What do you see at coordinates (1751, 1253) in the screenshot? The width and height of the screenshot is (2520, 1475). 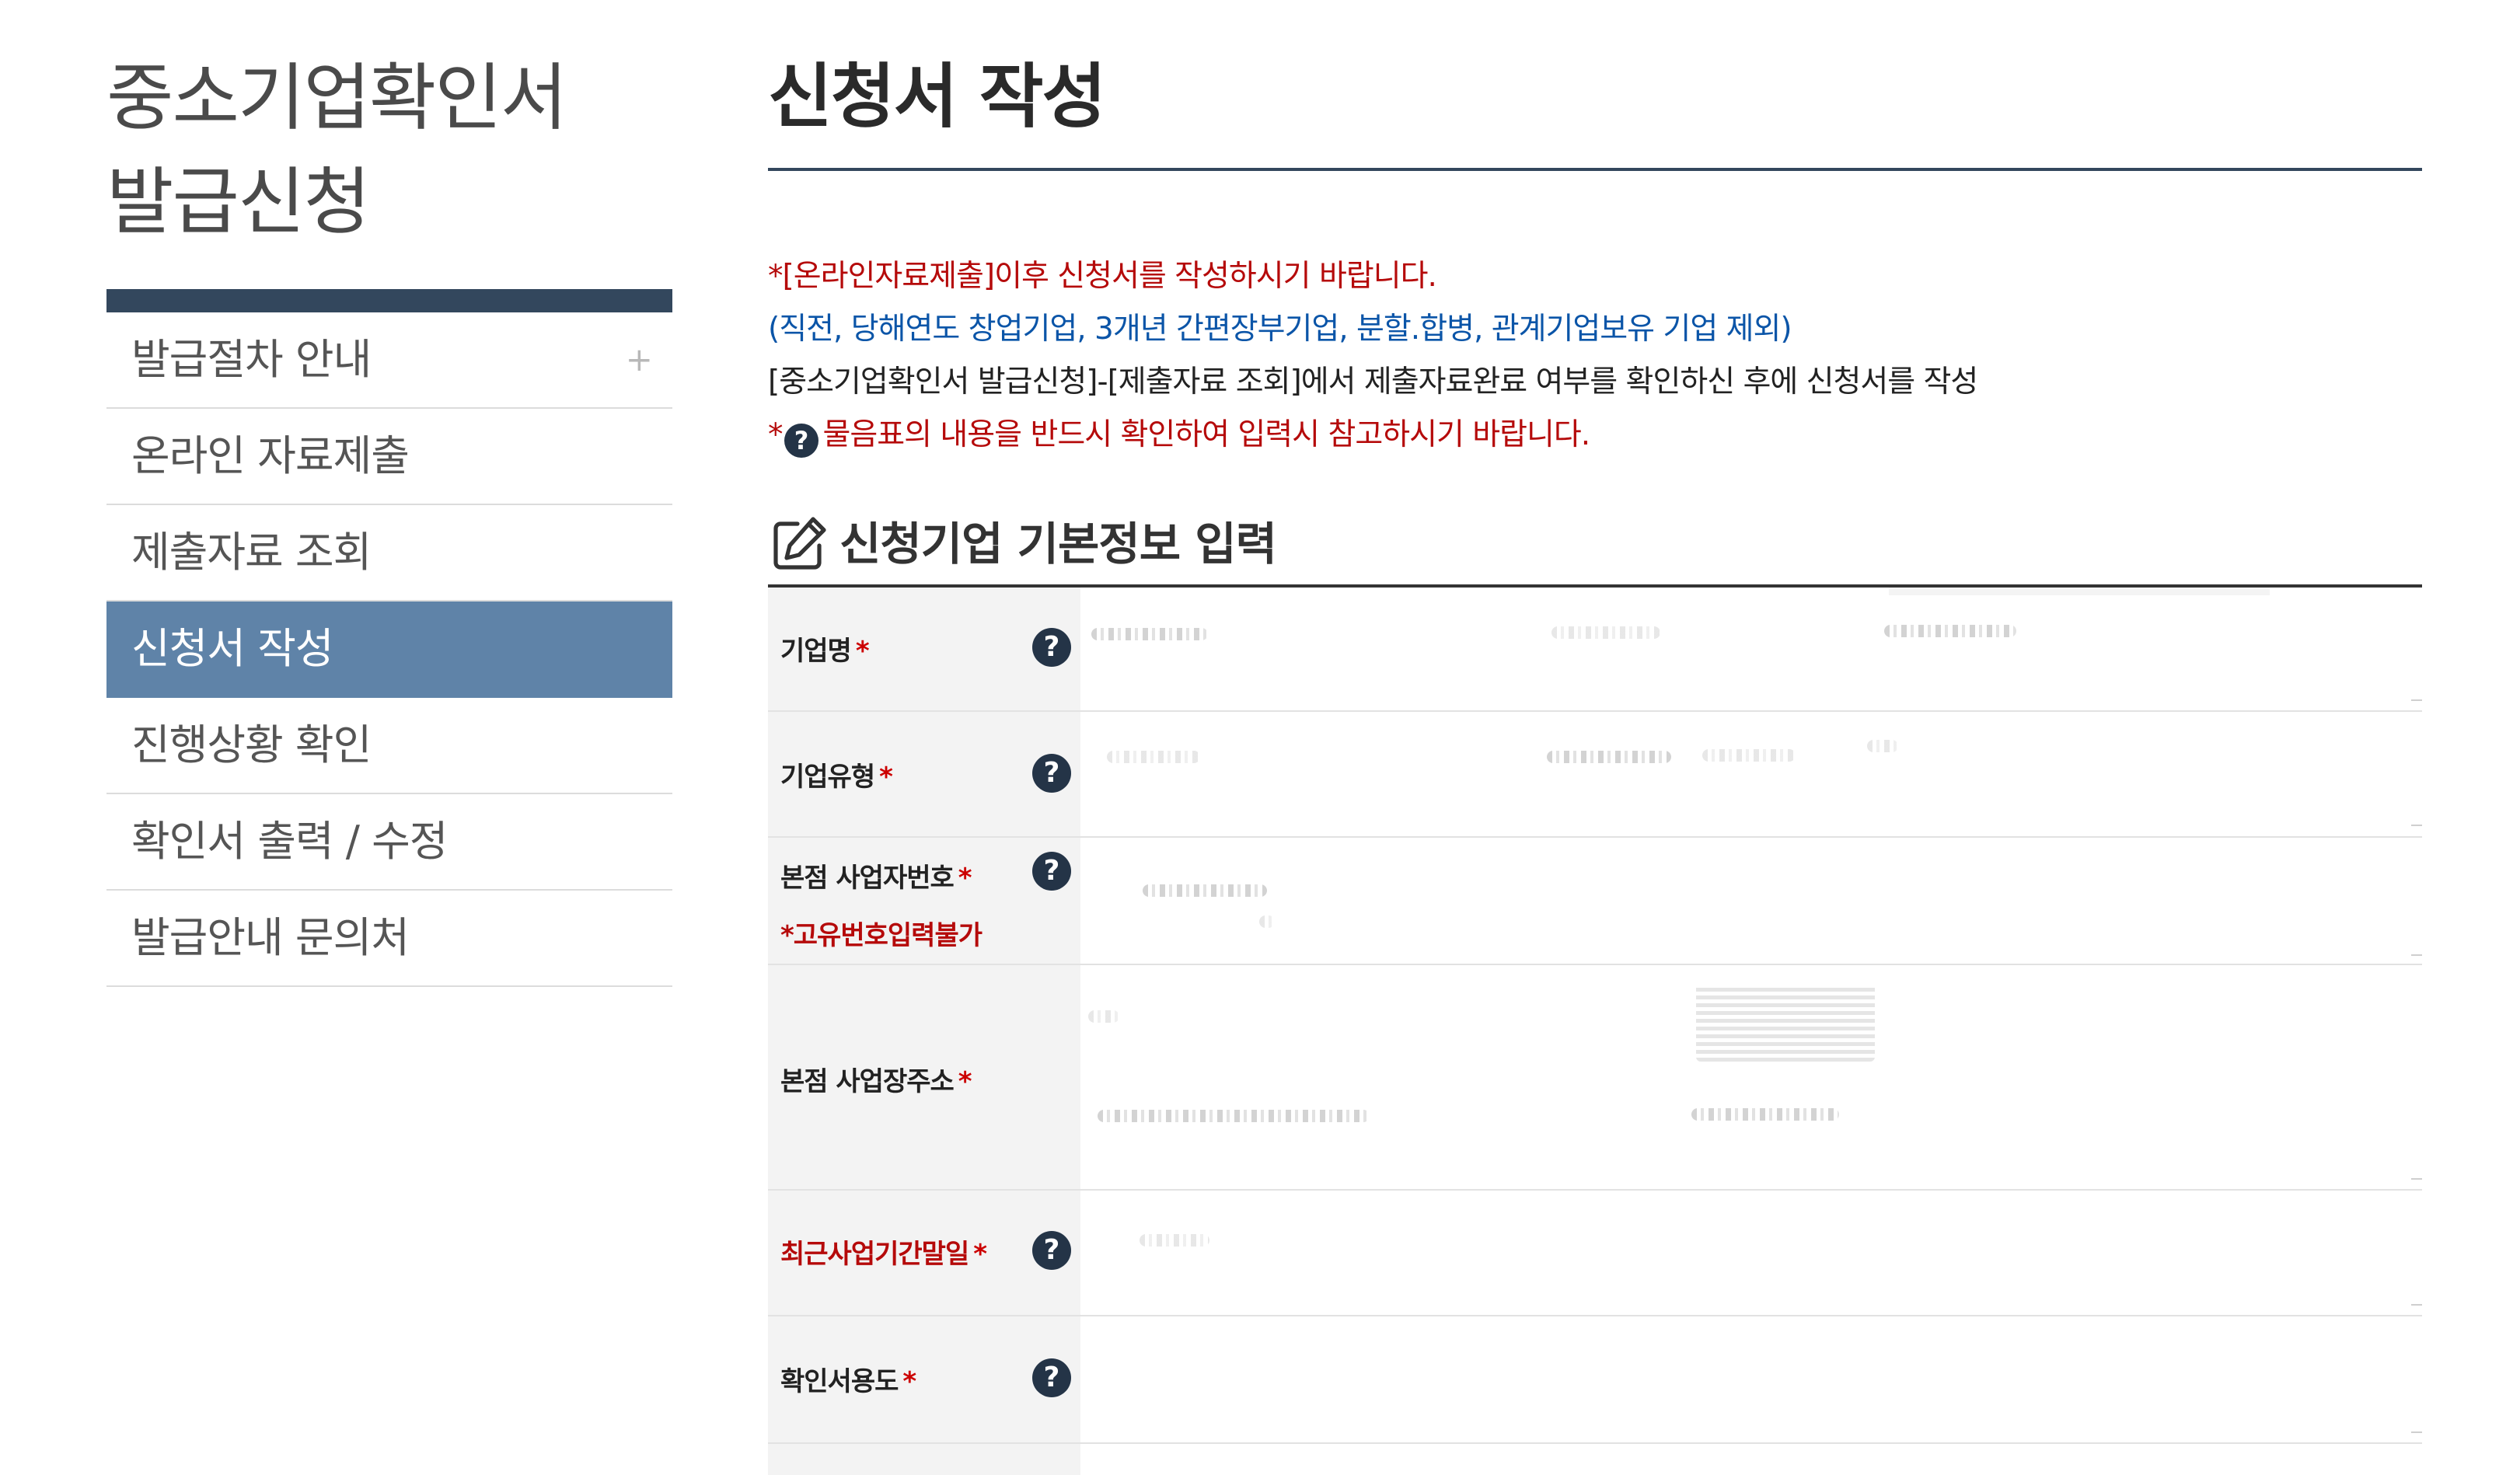 I see `fiscal-year-end-value` at bounding box center [1751, 1253].